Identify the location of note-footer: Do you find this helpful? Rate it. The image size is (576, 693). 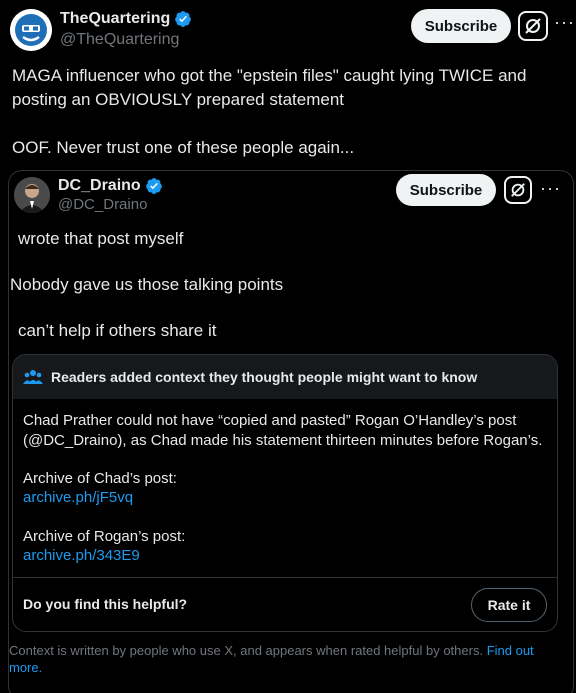
(285, 604).